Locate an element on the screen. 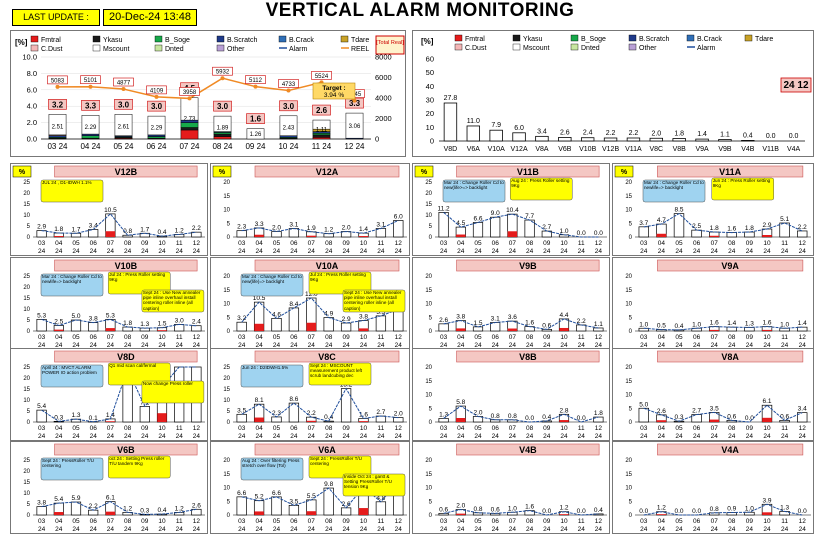 The height and width of the screenshot is (539, 824). bar-value-label: 0.3 is located at coordinates (144, 510).